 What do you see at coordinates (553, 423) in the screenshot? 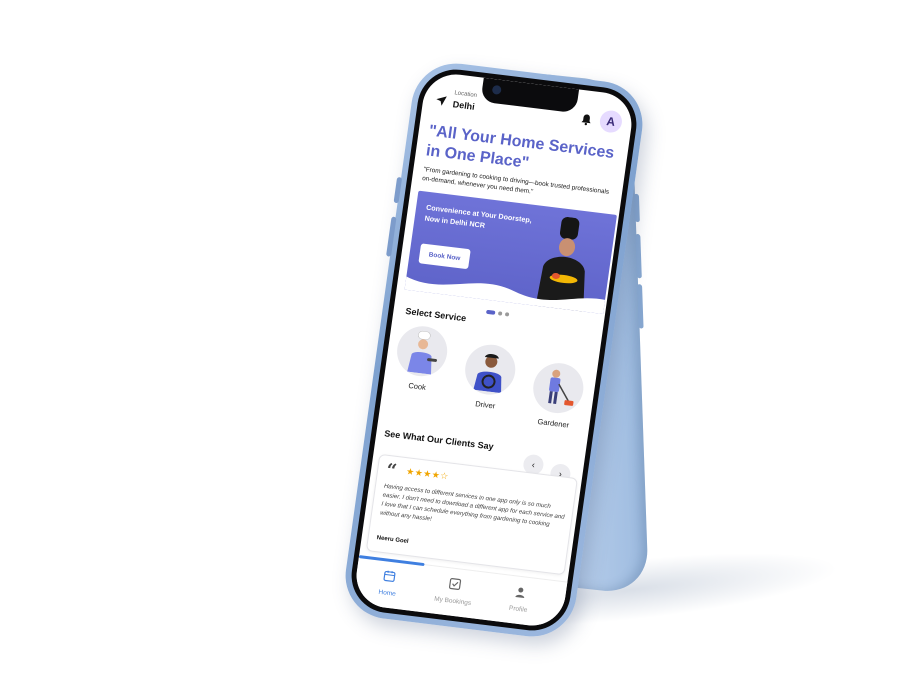
I see `service-label: Gardener` at bounding box center [553, 423].